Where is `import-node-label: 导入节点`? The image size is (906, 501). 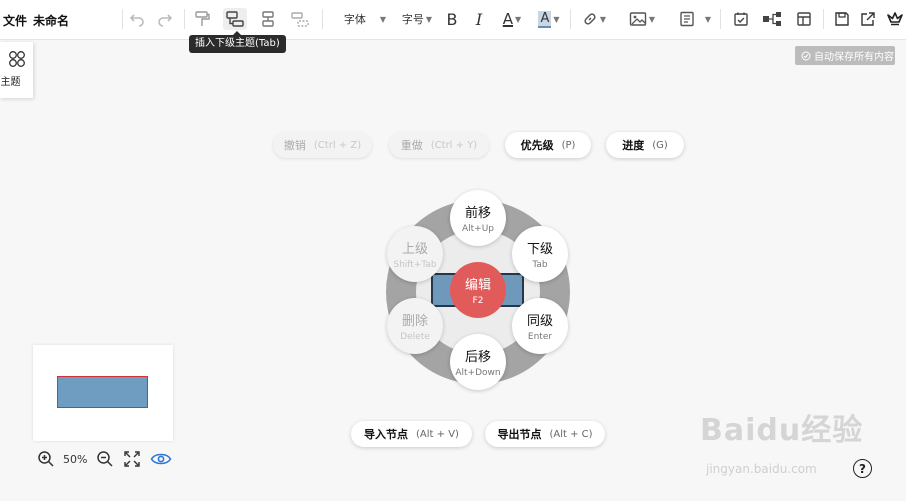
import-node-label: 导入节点 is located at coordinates (386, 434).